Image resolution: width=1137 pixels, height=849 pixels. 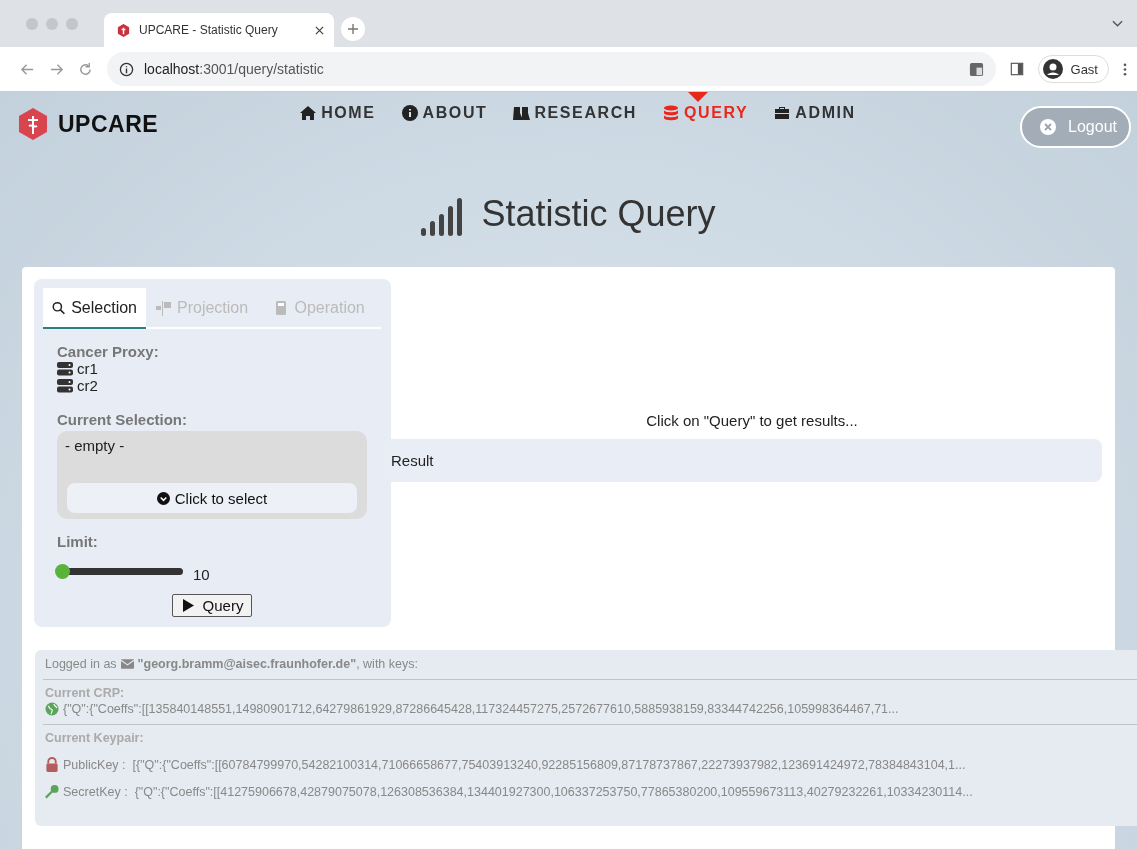 I want to click on user-email: "georg.bramm@aisec.fraunhofer.de", with keys:, so click(x=277, y=664).